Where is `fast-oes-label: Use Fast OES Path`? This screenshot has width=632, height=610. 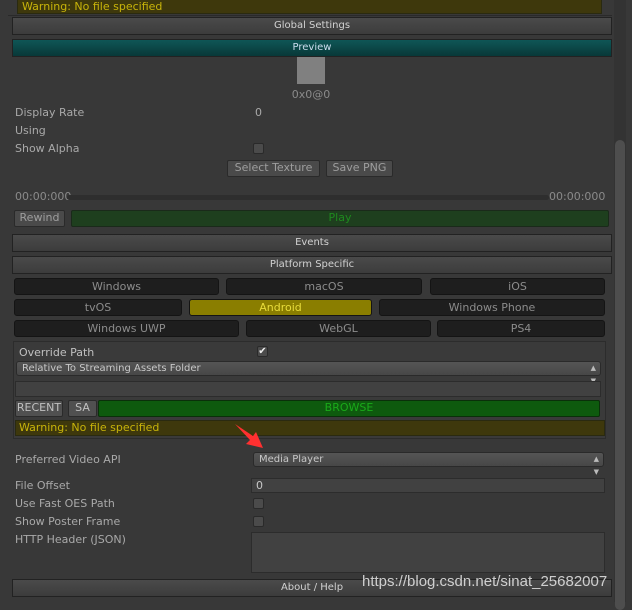
fast-oes-label: Use Fast OES Path is located at coordinates (65, 503).